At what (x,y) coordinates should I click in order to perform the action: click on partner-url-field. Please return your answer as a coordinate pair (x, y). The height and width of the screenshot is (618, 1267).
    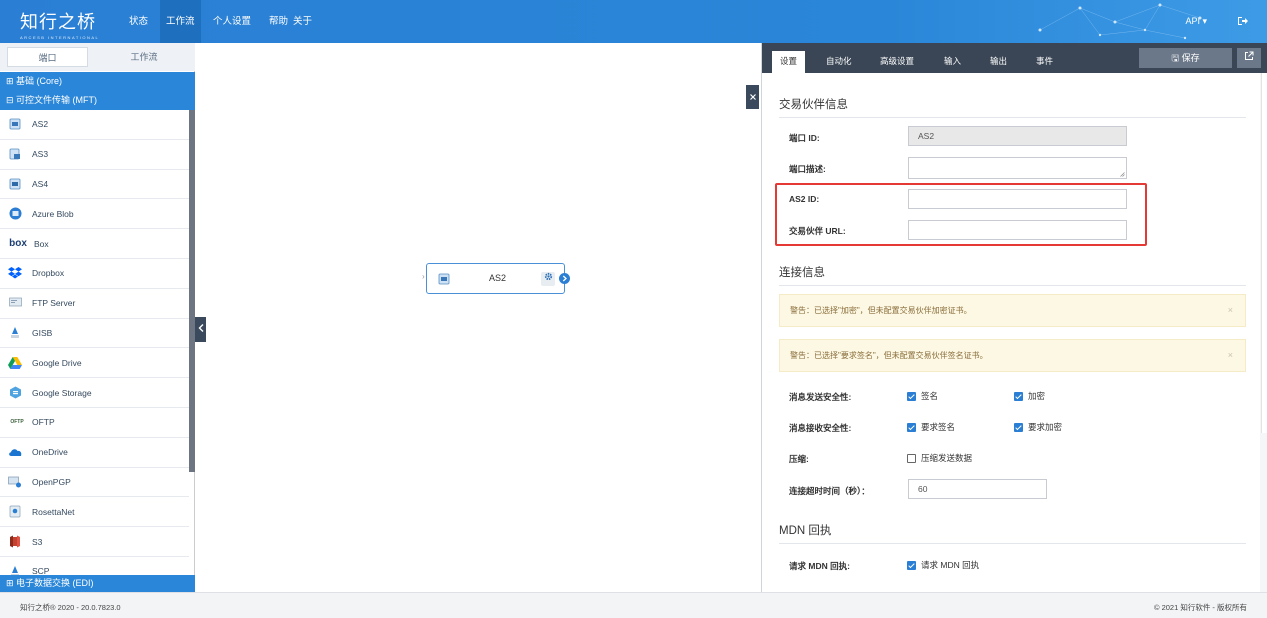
    Looking at the image, I should click on (1017, 230).